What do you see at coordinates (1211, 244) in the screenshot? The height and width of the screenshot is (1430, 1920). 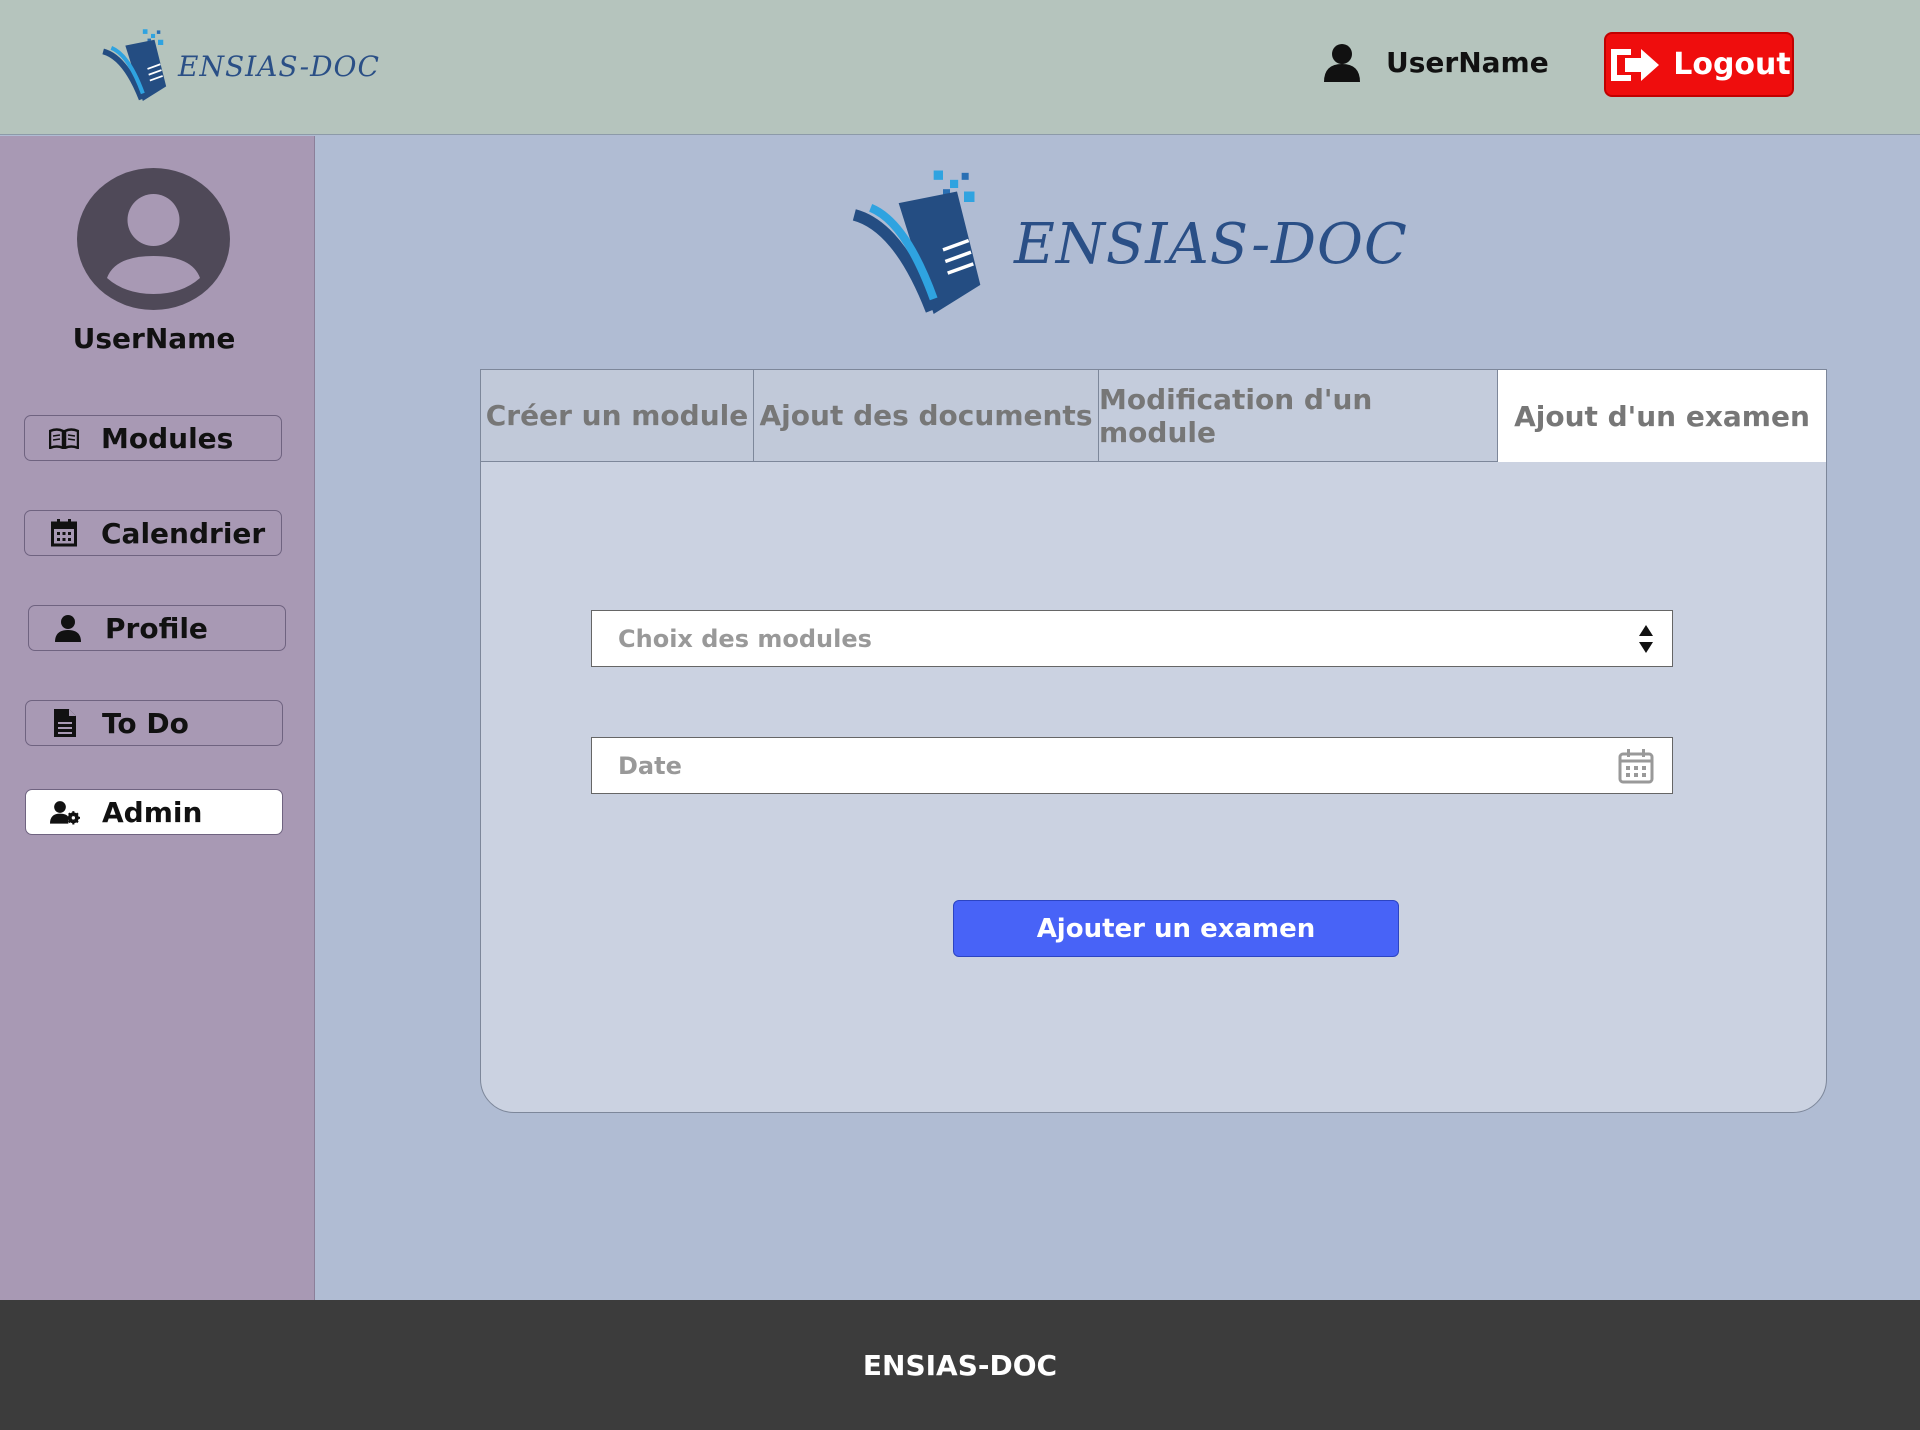 I see `main-brand-text: ENSIAS-DOC` at bounding box center [1211, 244].